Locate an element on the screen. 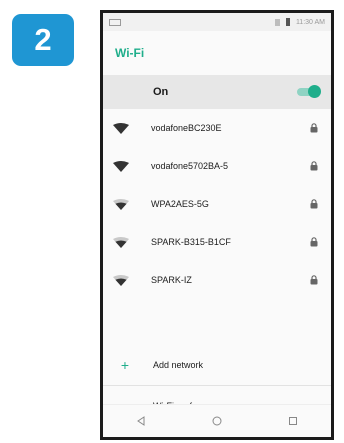 This screenshot has width=344, height=443. status-time: 11:30 AM is located at coordinates (310, 22).